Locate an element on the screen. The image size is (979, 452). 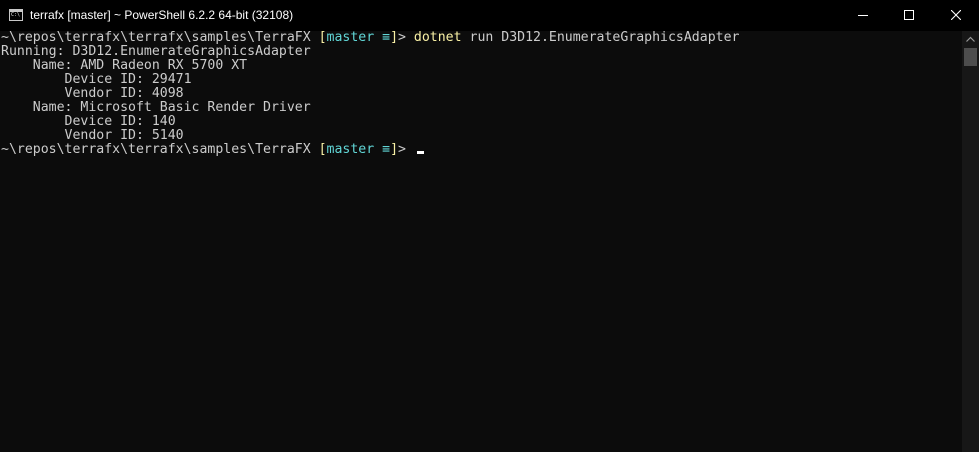
console-icon is located at coordinates (16, 15).